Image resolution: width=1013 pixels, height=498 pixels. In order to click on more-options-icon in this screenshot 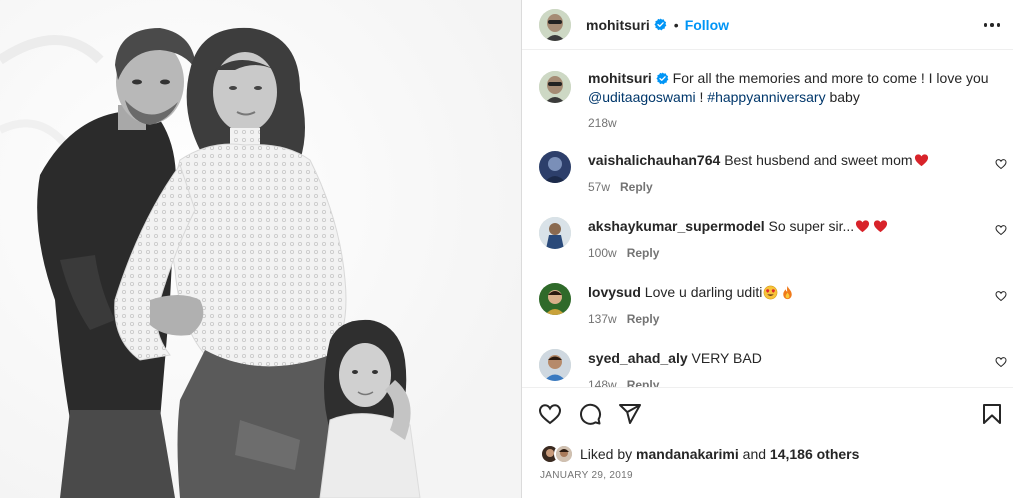, I will do `click(992, 25)`.